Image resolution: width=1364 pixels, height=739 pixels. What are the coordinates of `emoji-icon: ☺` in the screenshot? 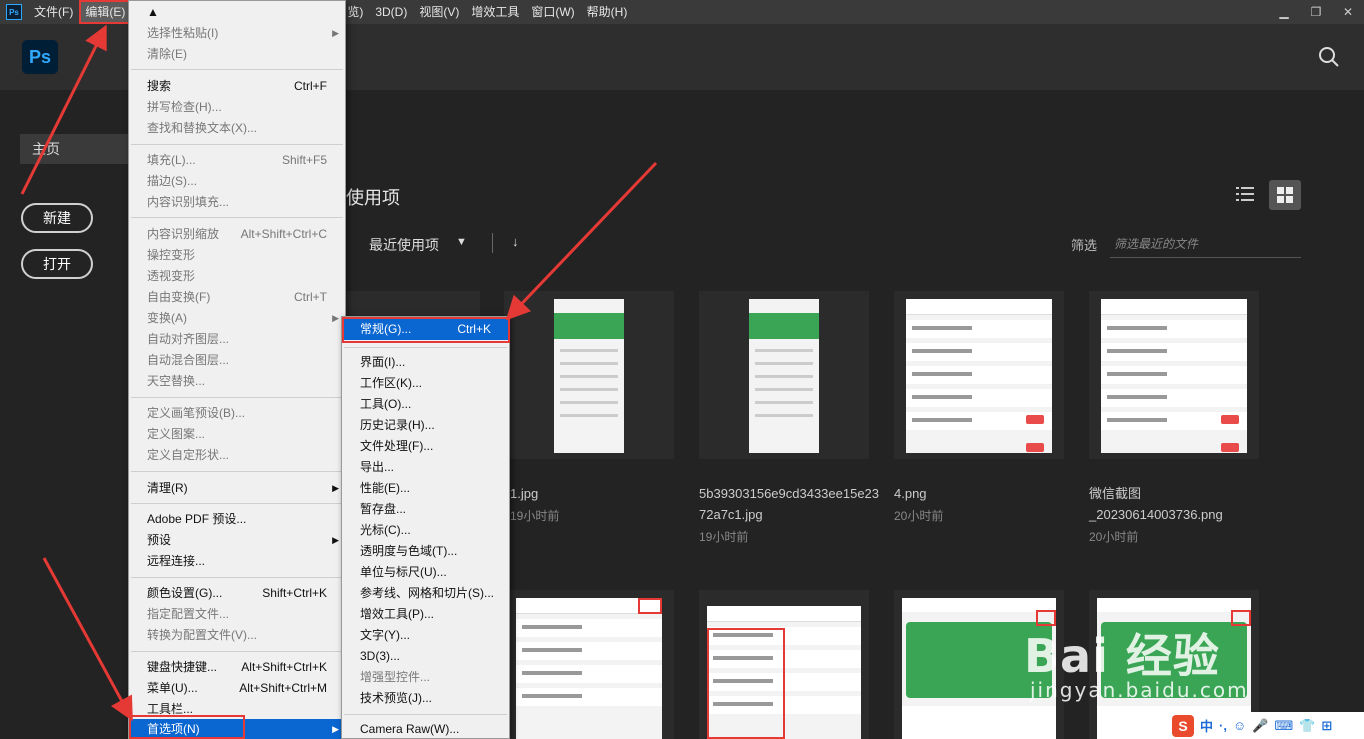 It's located at (1239, 725).